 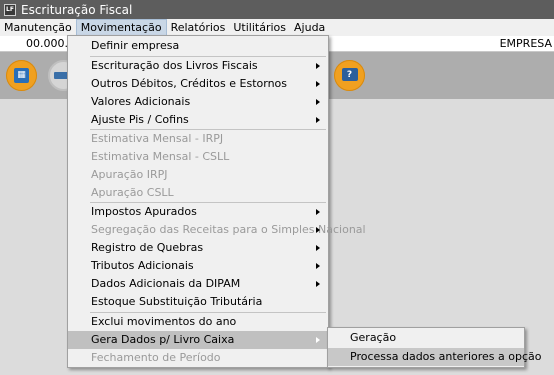 I want to click on menu-item-impostos-apurados: Impostos Apurados, so click(x=198, y=212).